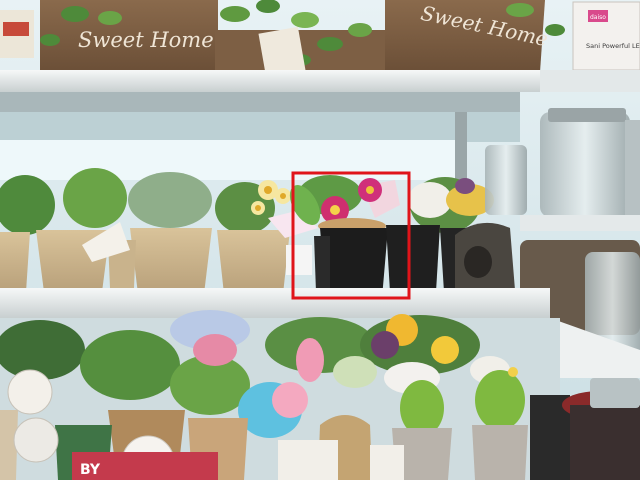  Describe the element at coordinates (270, 81) in the screenshot. I see `top-shelf-board` at that location.